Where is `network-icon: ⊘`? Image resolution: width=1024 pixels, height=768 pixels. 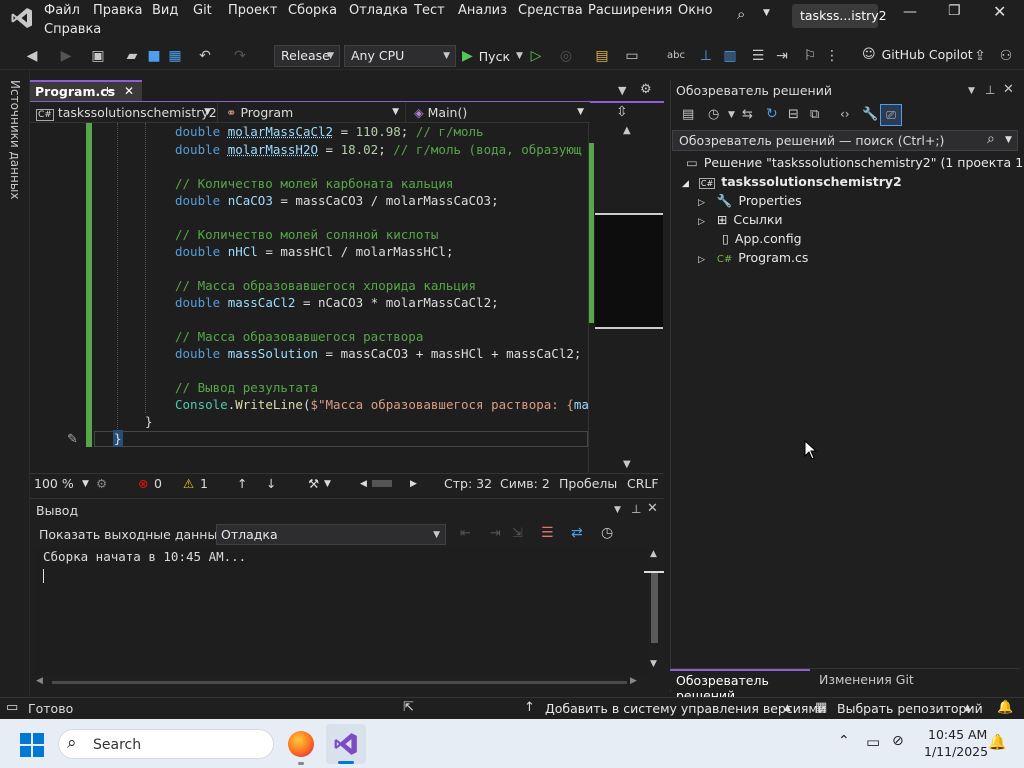 network-icon: ⊘ is located at coordinates (898, 741).